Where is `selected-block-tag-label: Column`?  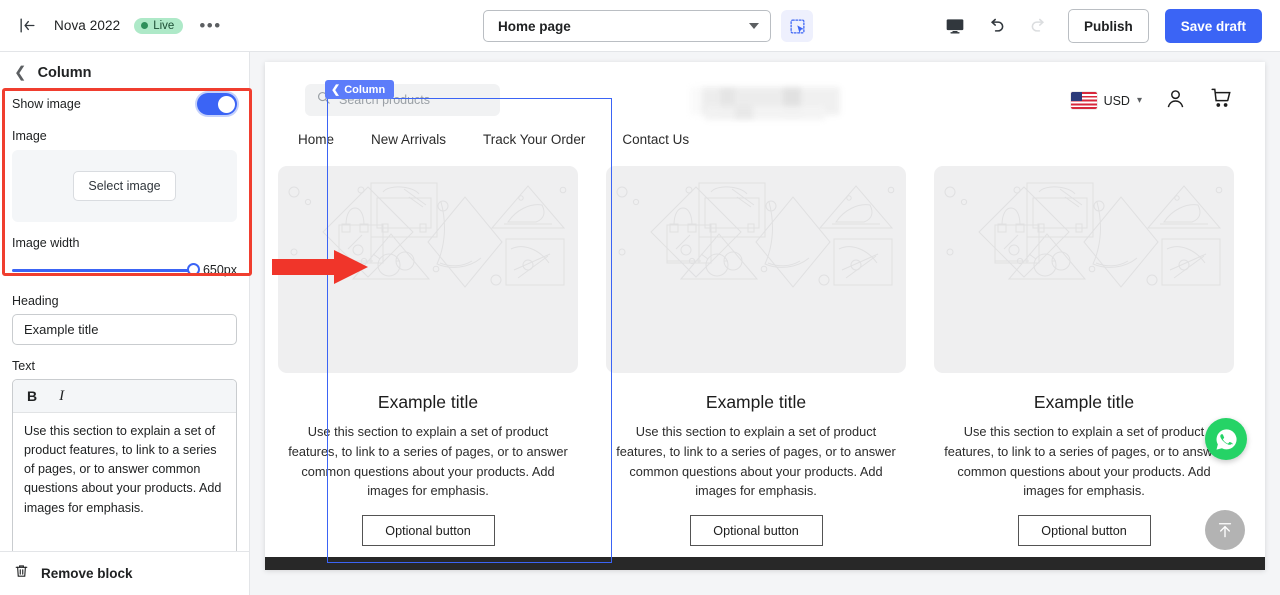
selected-block-tag-label: Column is located at coordinates (365, 89).